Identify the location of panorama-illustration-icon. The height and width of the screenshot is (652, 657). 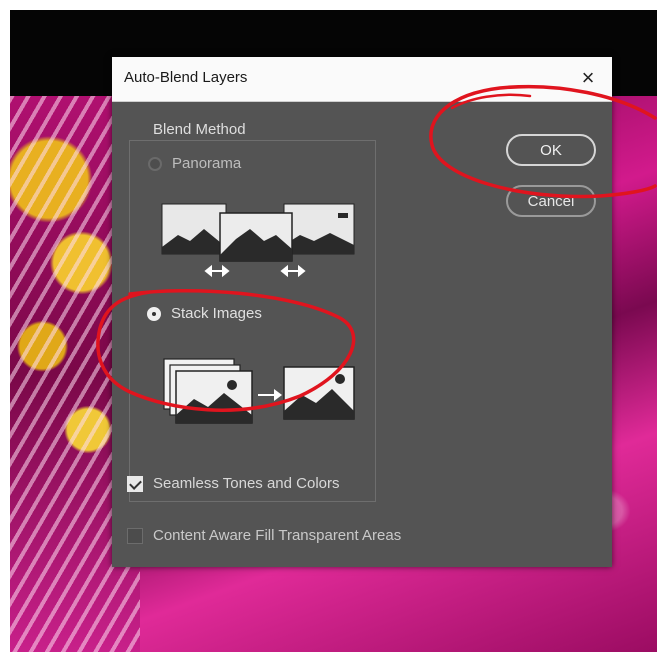
(258, 240).